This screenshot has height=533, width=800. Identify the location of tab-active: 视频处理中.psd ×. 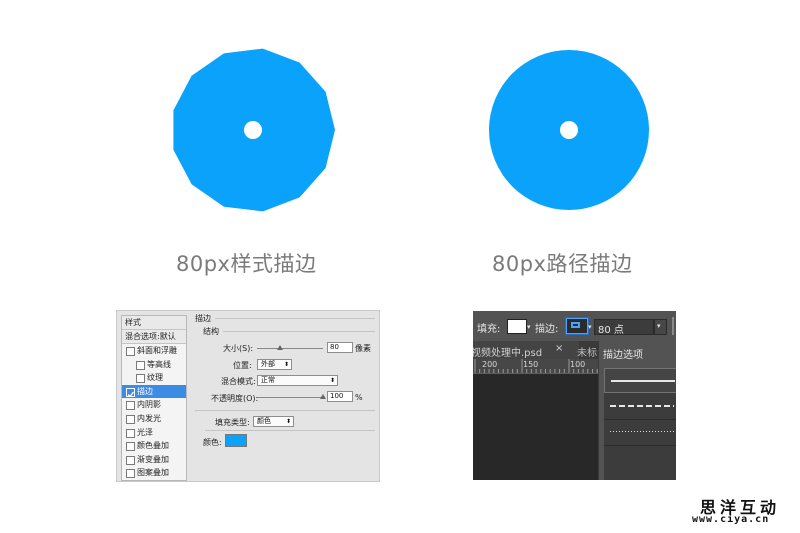
(526, 350).